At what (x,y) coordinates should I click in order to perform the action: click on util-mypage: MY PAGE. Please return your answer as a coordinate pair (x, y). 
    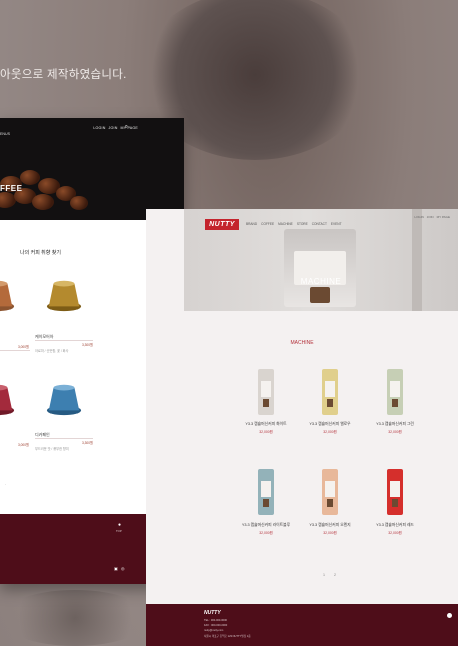
    Looking at the image, I should click on (443, 217).